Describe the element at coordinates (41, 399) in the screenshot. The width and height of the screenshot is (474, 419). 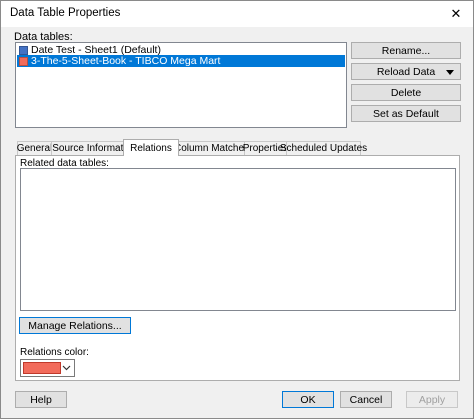
I see `help-button: Help` at that location.